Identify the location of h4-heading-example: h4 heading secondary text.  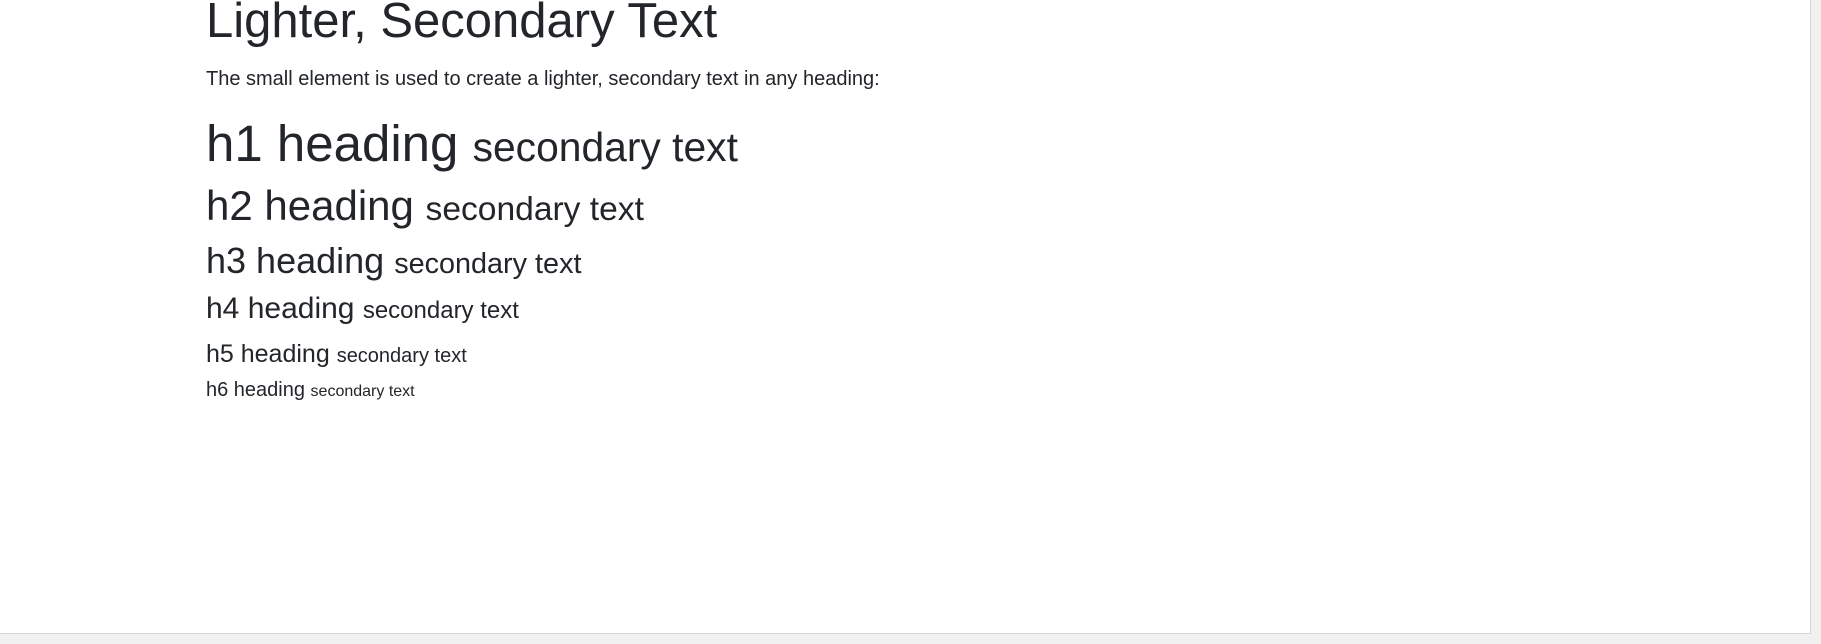
(362, 309).